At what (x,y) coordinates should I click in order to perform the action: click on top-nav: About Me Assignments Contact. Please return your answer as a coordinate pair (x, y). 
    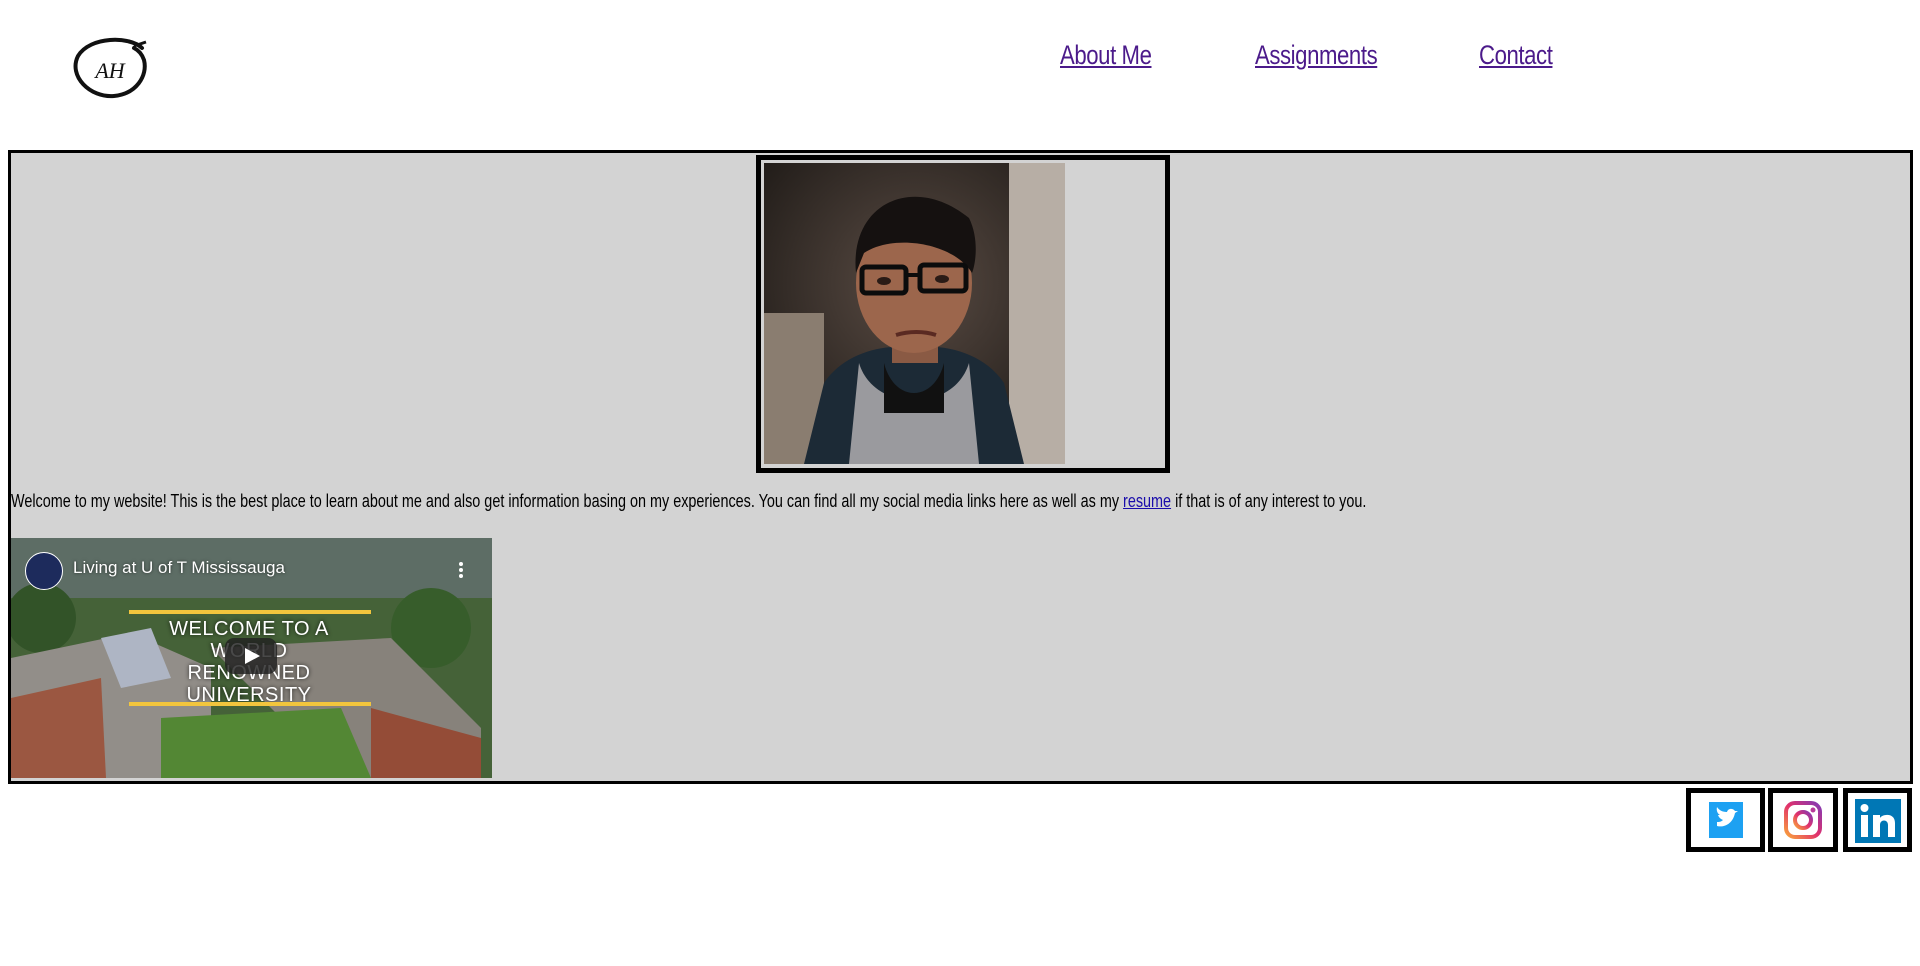
    Looking at the image, I should click on (960, 60).